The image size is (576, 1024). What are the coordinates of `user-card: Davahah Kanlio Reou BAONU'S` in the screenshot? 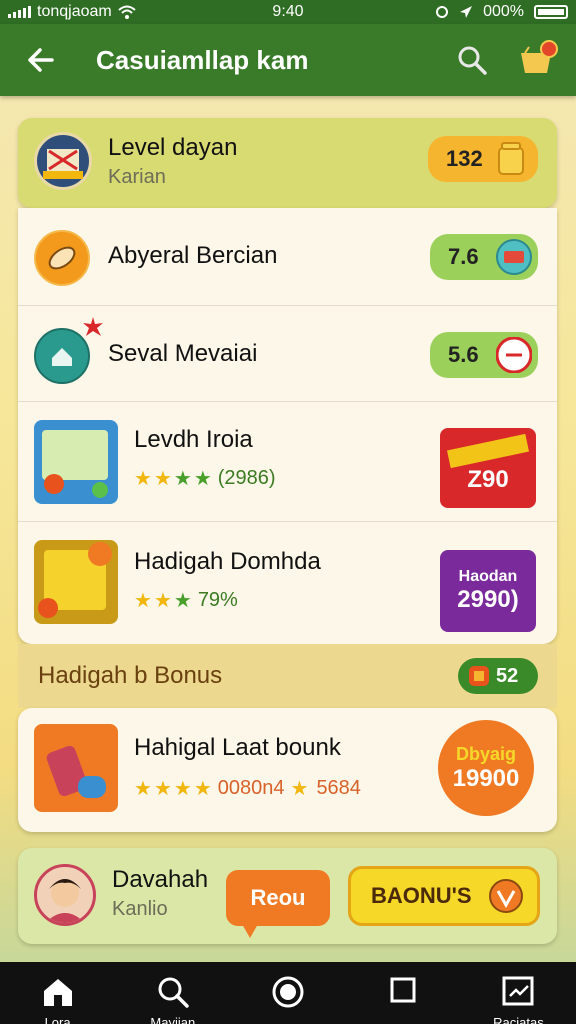 It's located at (287, 896).